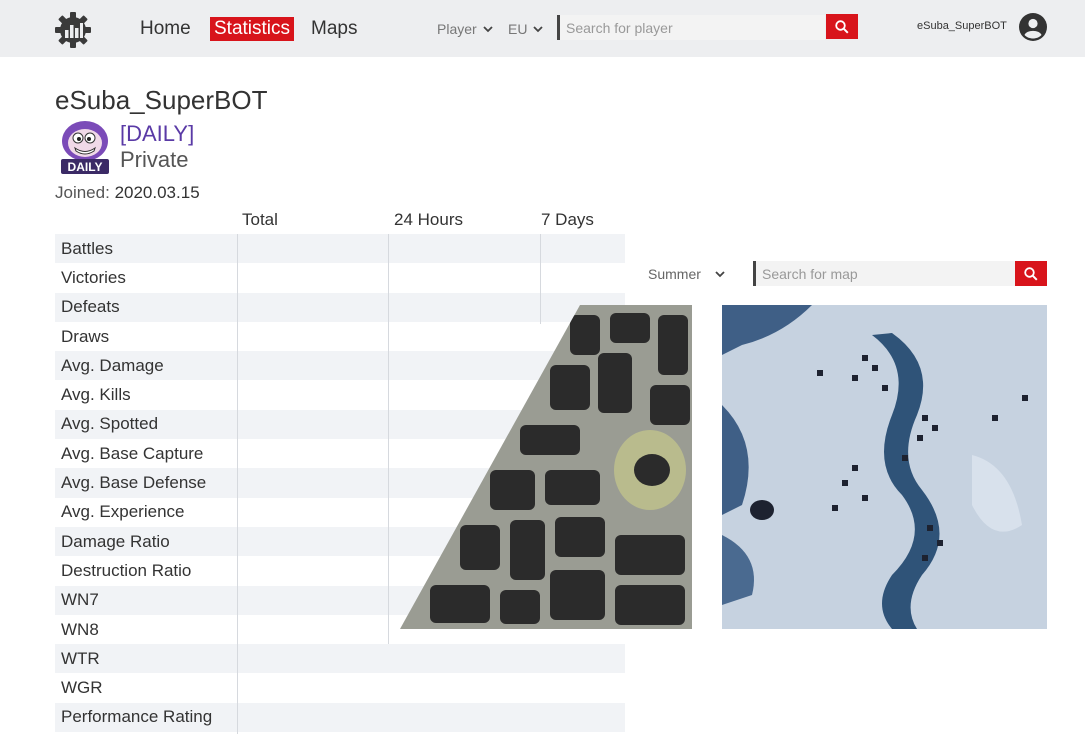 The image size is (1085, 743). Describe the element at coordinates (962, 26) in the screenshot. I see `current-username: eSuba_SuperBOT` at that location.